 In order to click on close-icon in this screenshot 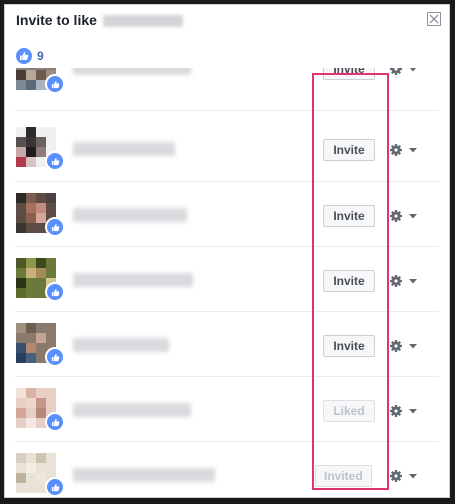, I will do `click(434, 19)`.